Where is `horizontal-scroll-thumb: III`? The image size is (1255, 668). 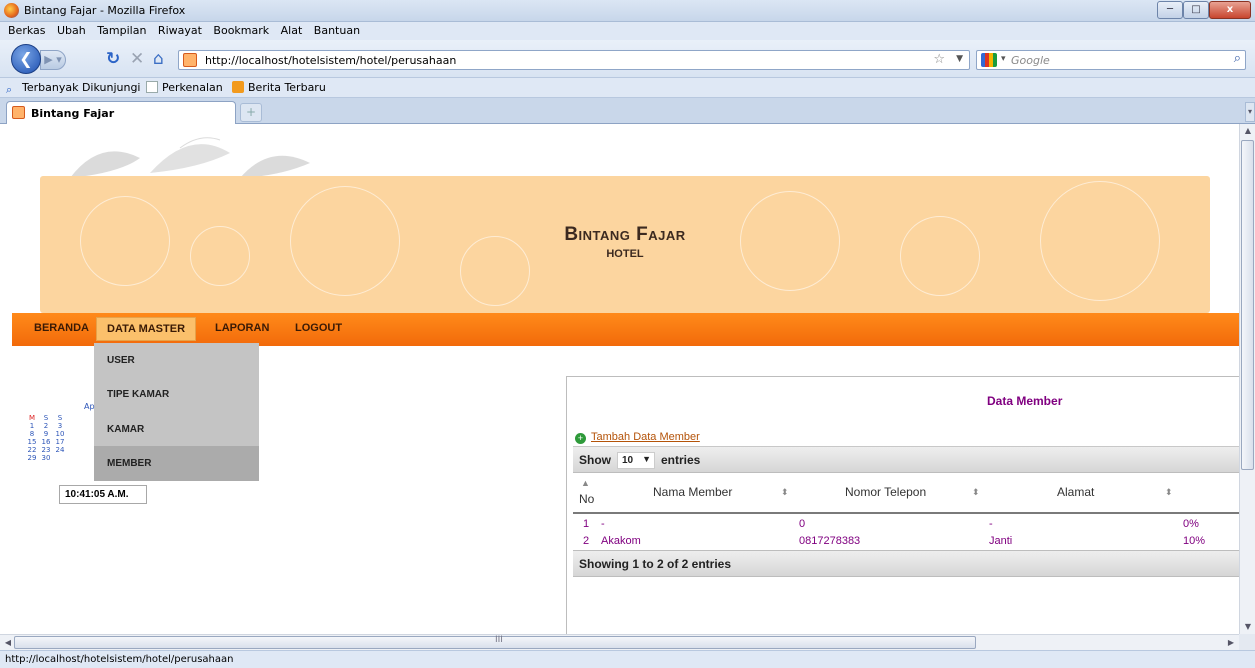 horizontal-scroll-thumb: III is located at coordinates (495, 642).